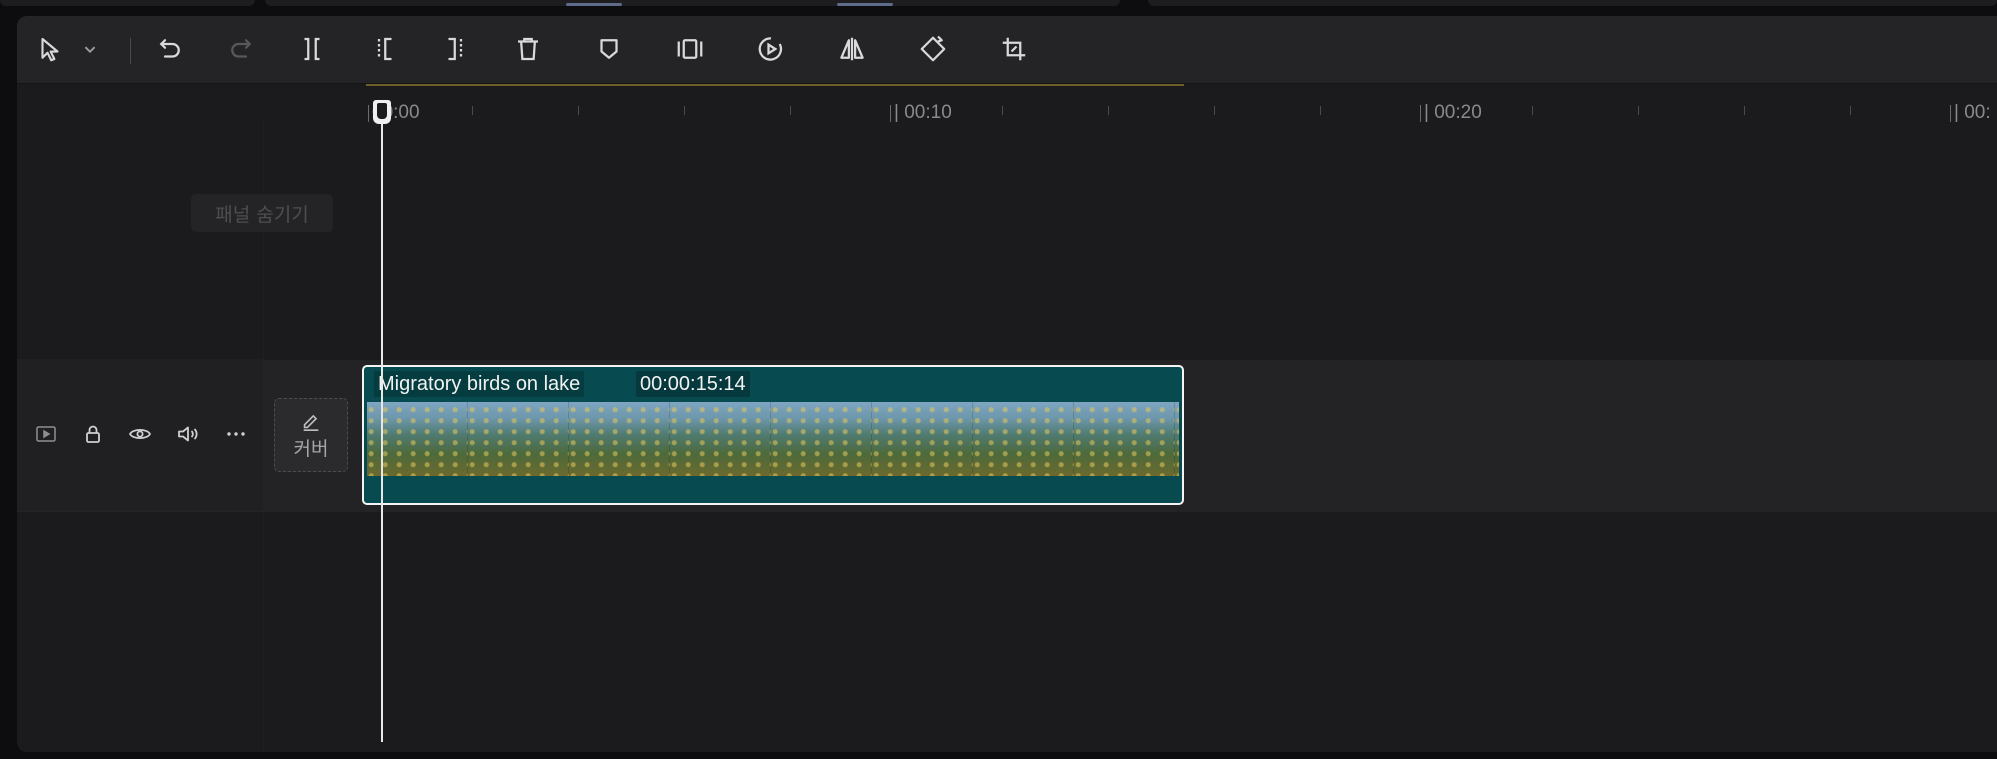 The height and width of the screenshot is (759, 1997). What do you see at coordinates (90, 49) in the screenshot?
I see `select-dropdown-icon` at bounding box center [90, 49].